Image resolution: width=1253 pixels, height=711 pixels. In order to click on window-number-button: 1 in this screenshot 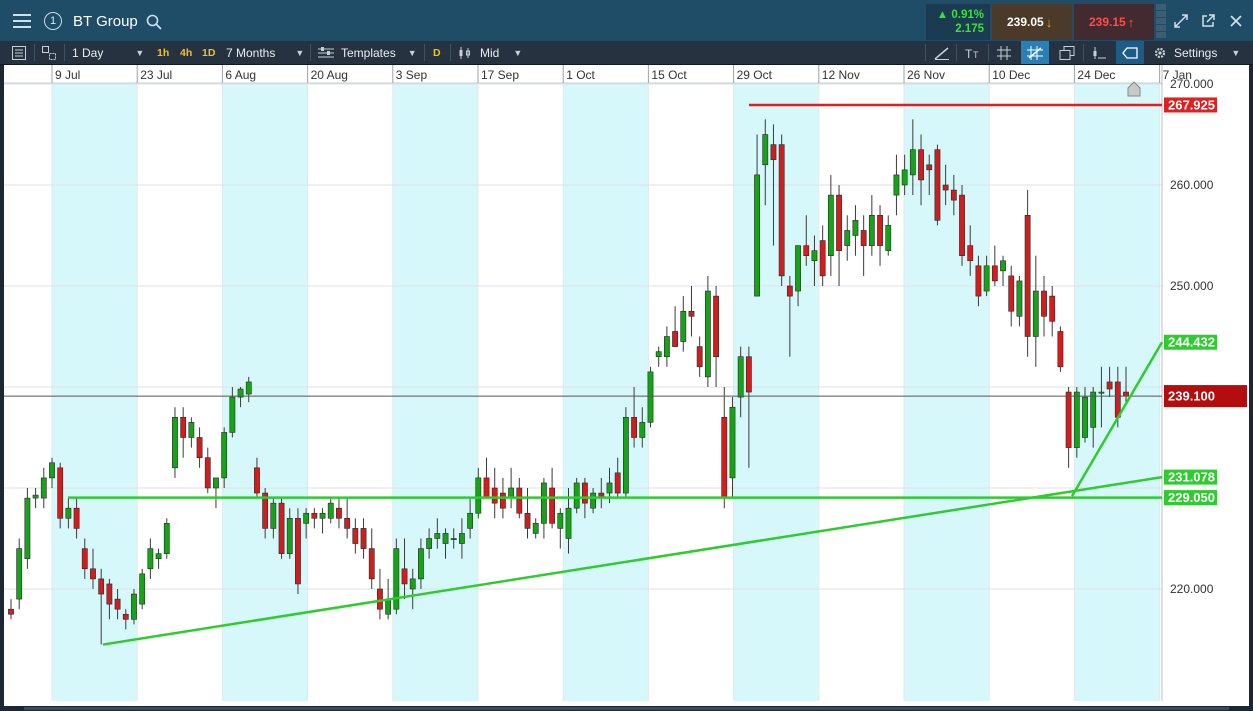, I will do `click(53, 21)`.